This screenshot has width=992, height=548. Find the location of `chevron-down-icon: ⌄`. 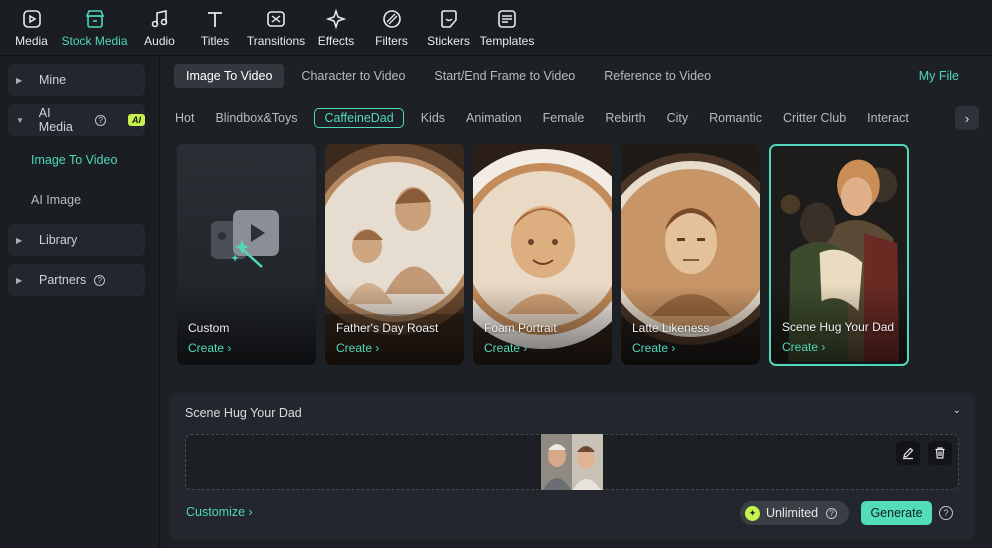

chevron-down-icon: ⌄ is located at coordinates (957, 410).